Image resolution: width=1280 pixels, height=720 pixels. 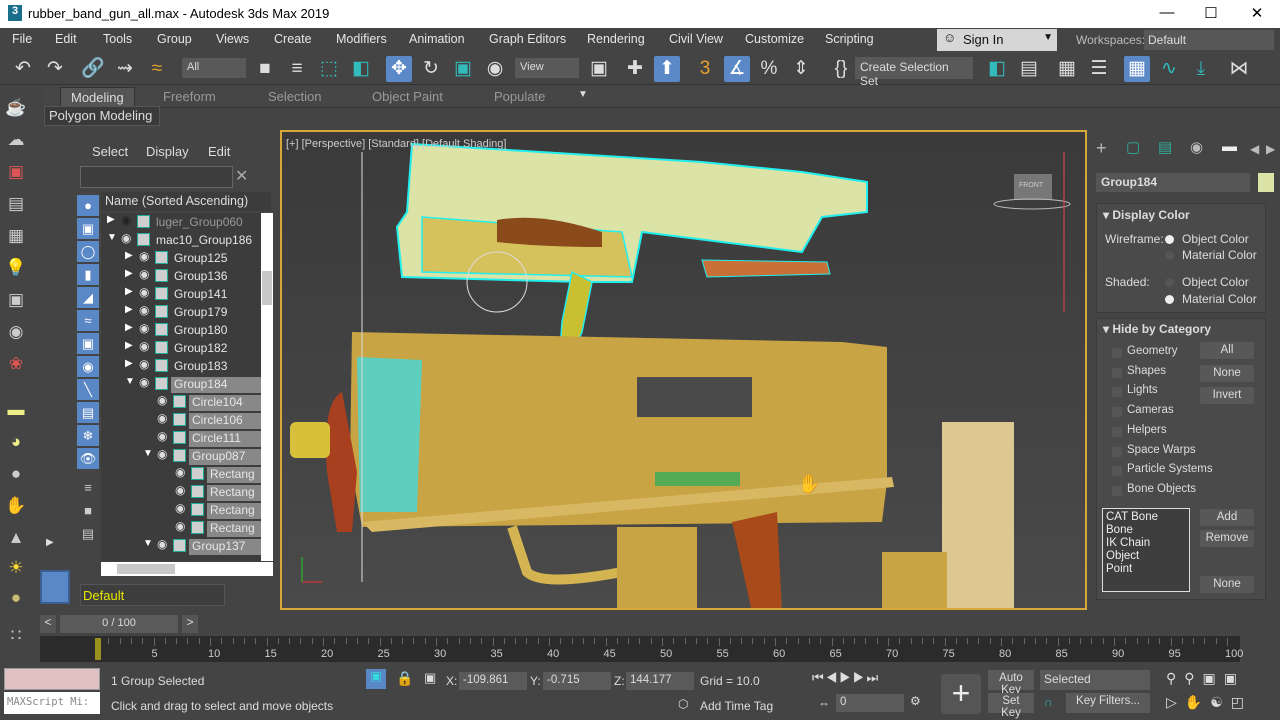 What do you see at coordinates (293, 39) in the screenshot?
I see `menu-create: Create` at bounding box center [293, 39].